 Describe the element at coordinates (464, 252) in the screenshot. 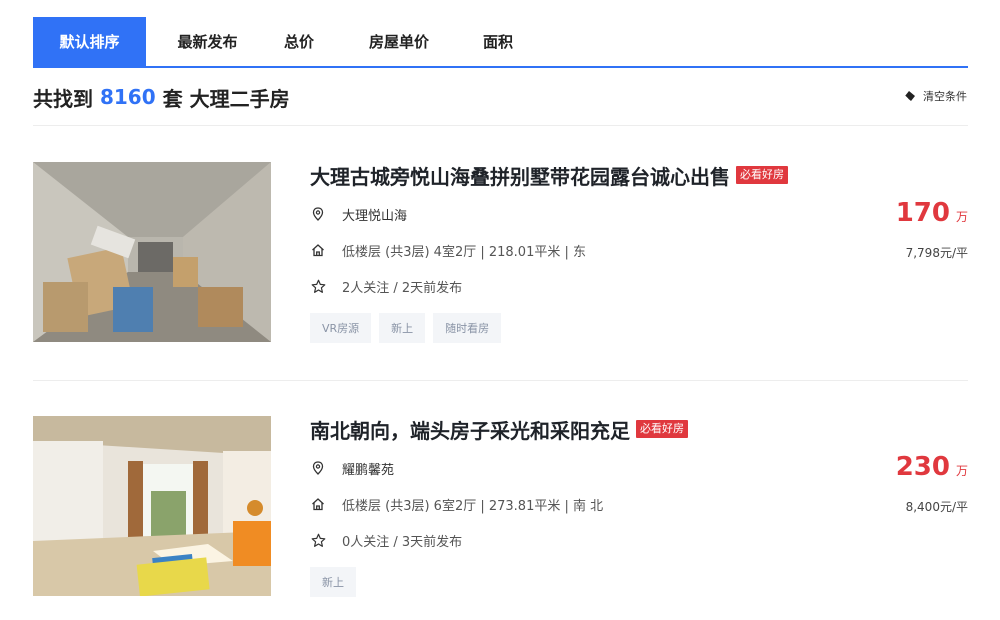

I see `house-info: 低楼层 (共3层) 4室2厅 | 218.01平米 | 东` at that location.